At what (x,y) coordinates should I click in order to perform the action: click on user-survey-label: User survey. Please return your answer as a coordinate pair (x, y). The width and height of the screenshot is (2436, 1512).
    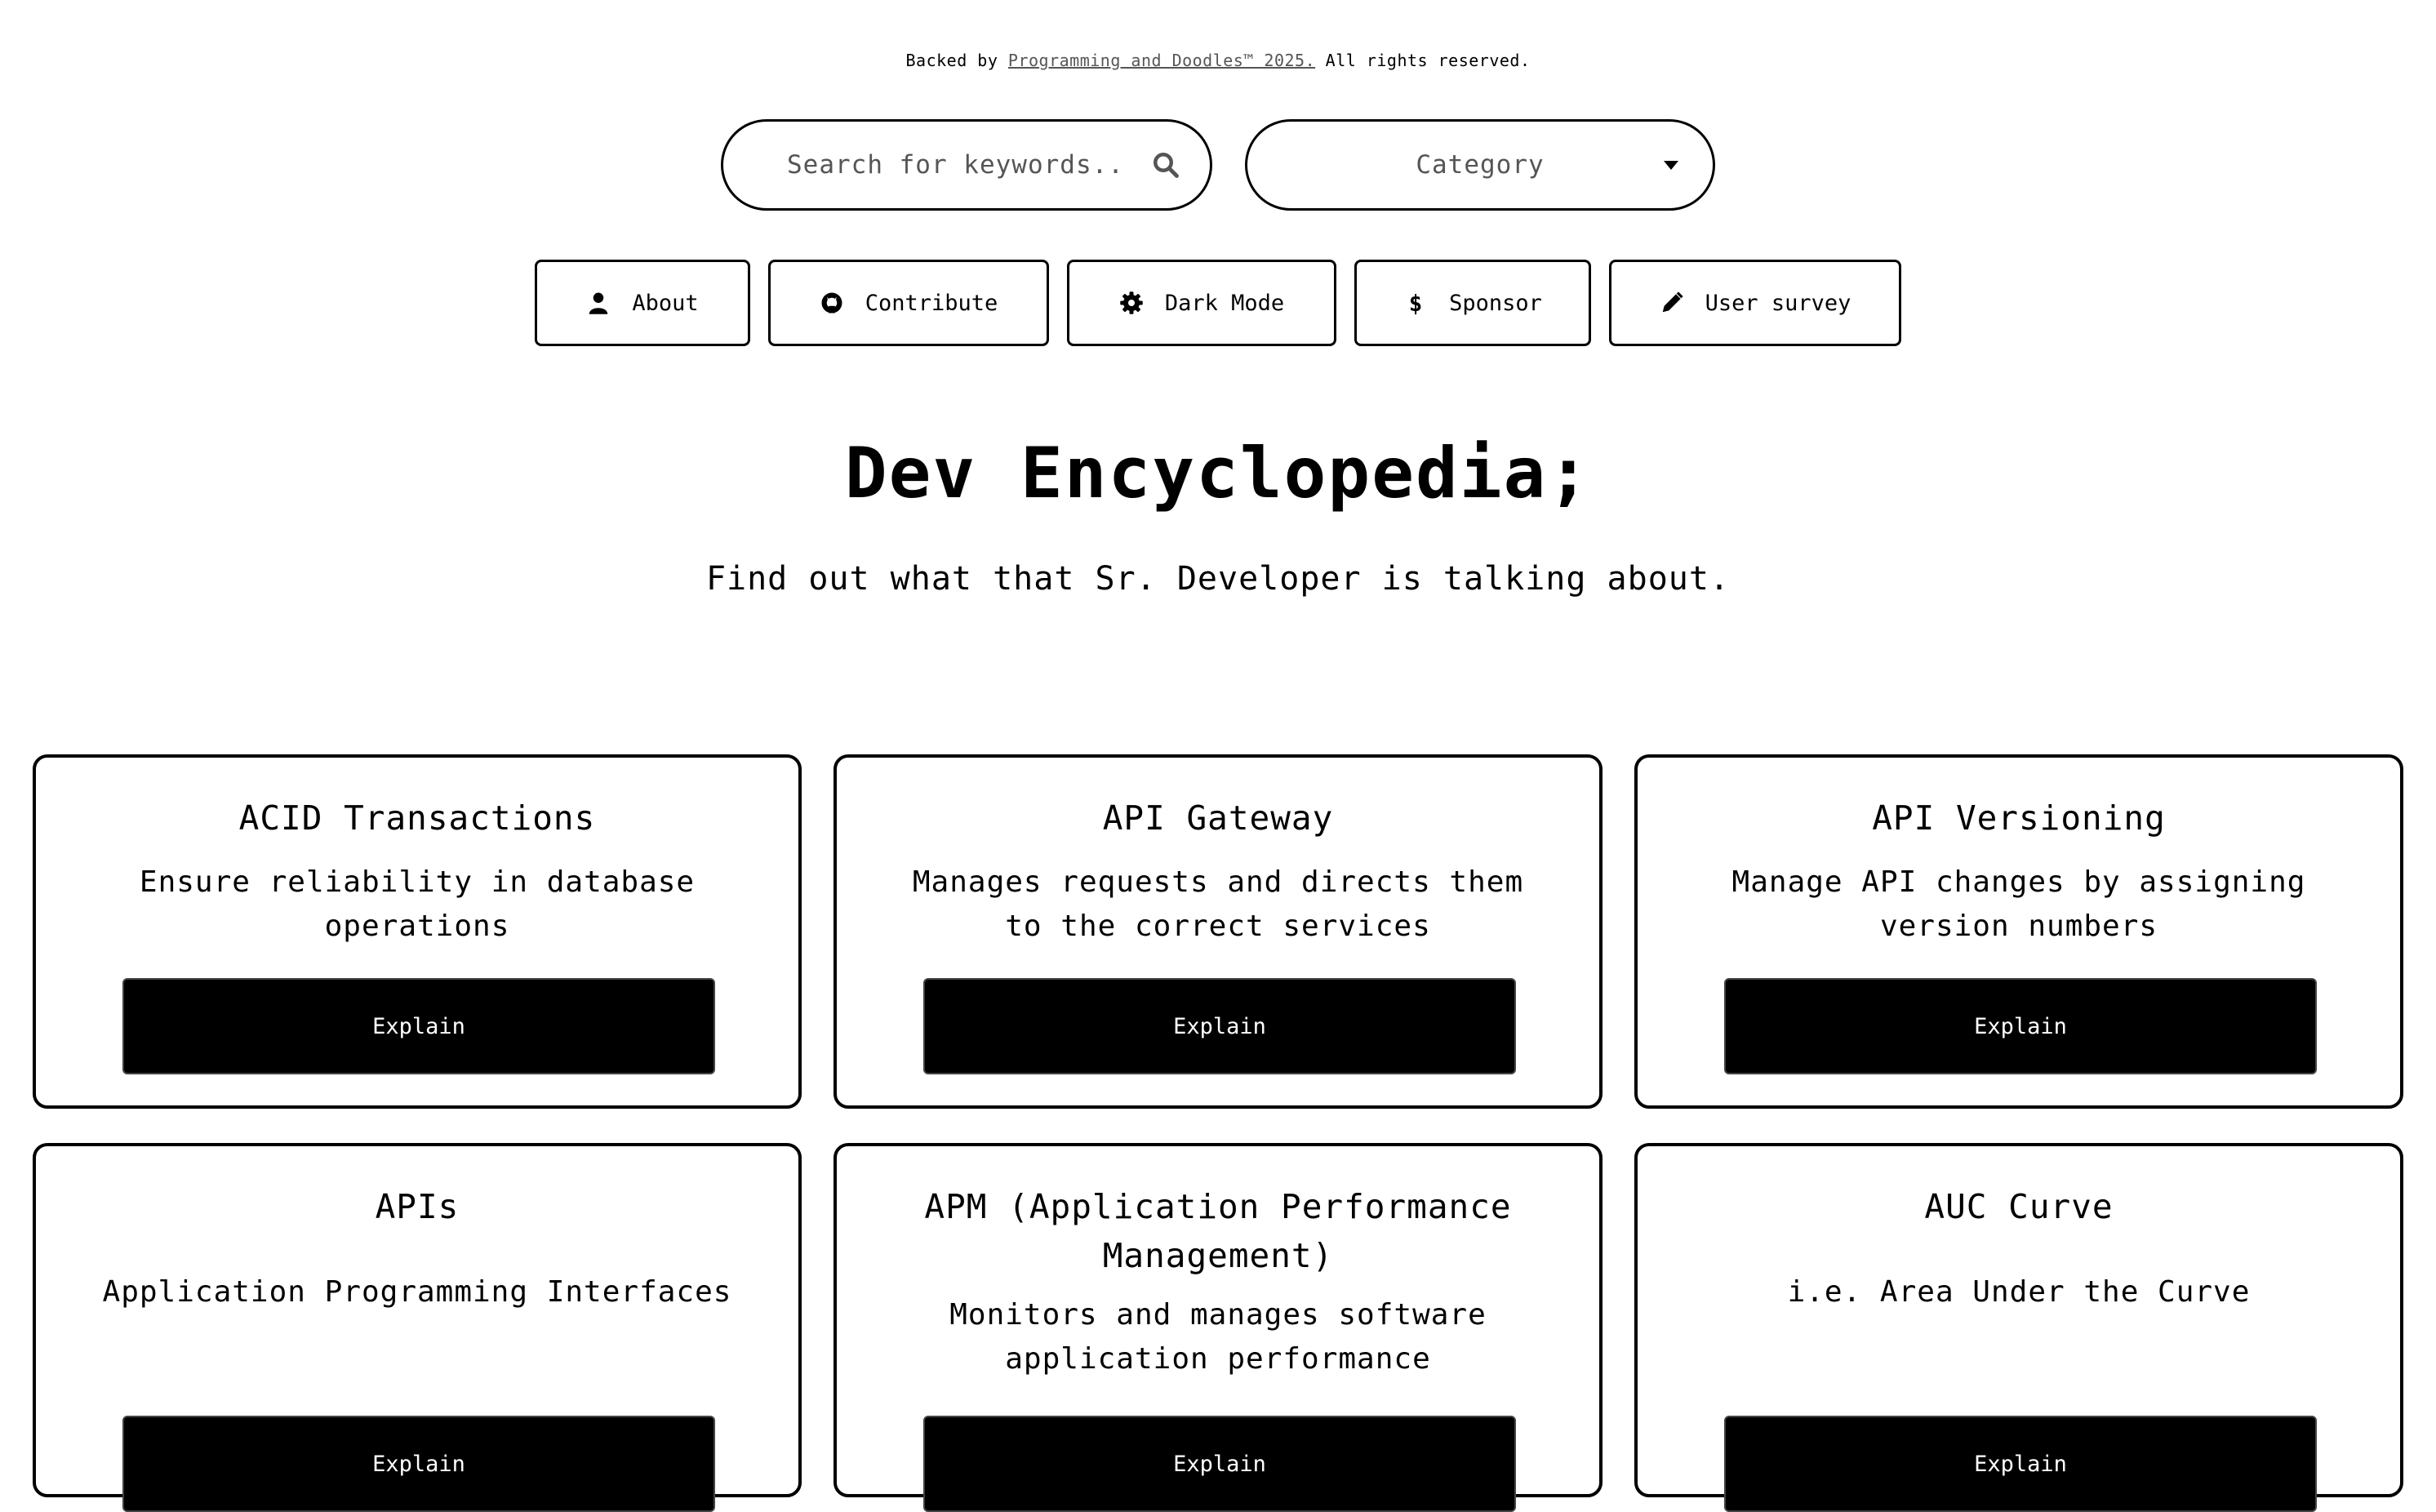
    Looking at the image, I should click on (1778, 303).